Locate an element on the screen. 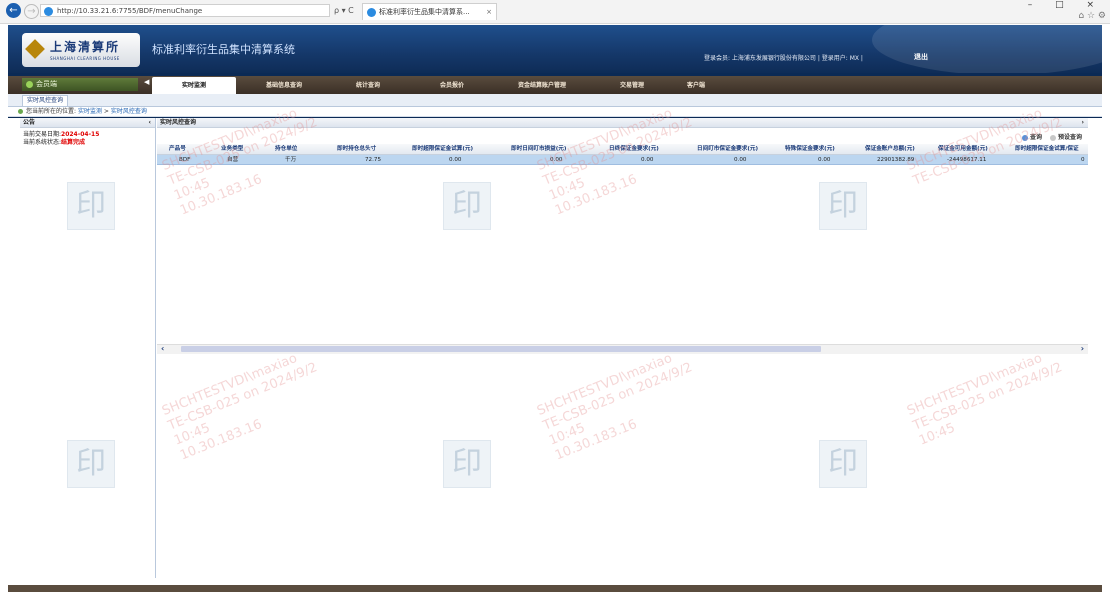 The height and width of the screenshot is (592, 1110). menu-item-settlement-account: 资金结算账户管理 is located at coordinates (542, 86).